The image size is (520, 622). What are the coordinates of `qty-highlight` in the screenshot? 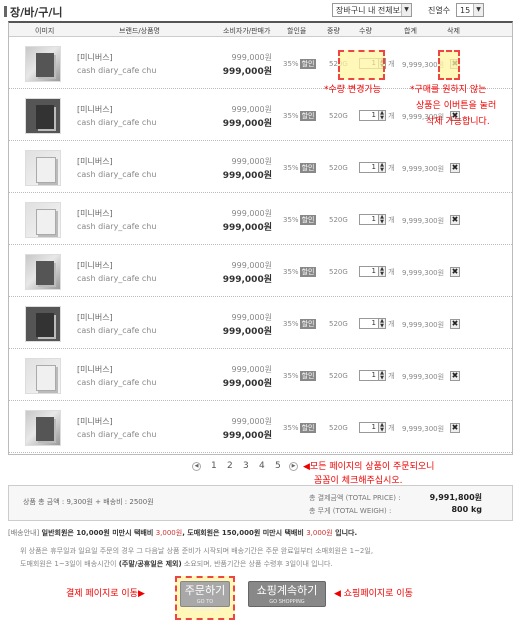 It's located at (361, 65).